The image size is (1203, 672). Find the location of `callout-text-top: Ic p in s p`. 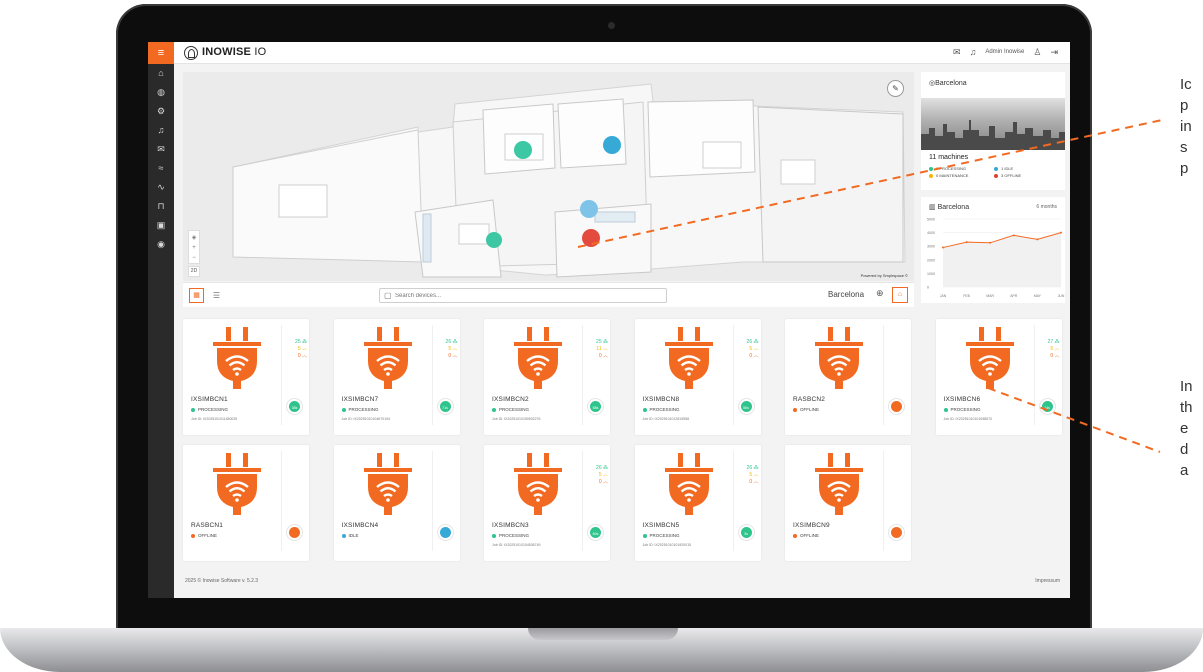

callout-text-top: Ic p in s p is located at coordinates (1186, 126).